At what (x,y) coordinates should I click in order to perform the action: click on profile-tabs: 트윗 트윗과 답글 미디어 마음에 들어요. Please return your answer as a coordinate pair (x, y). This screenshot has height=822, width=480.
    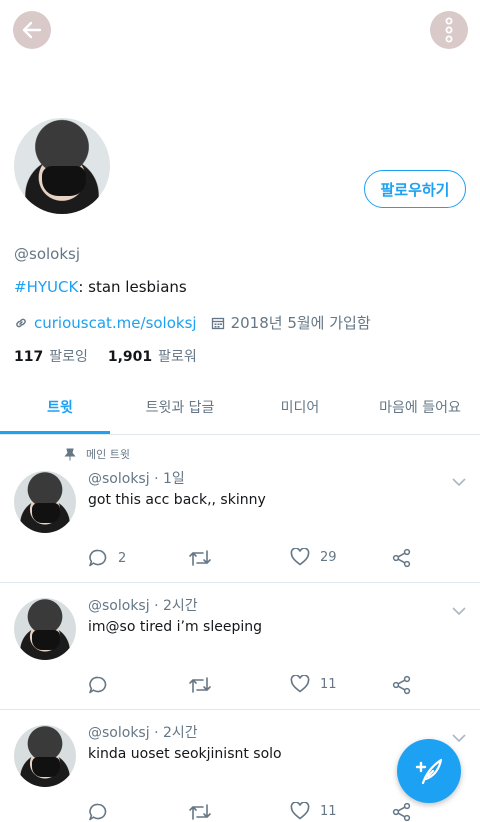
    Looking at the image, I should click on (240, 407).